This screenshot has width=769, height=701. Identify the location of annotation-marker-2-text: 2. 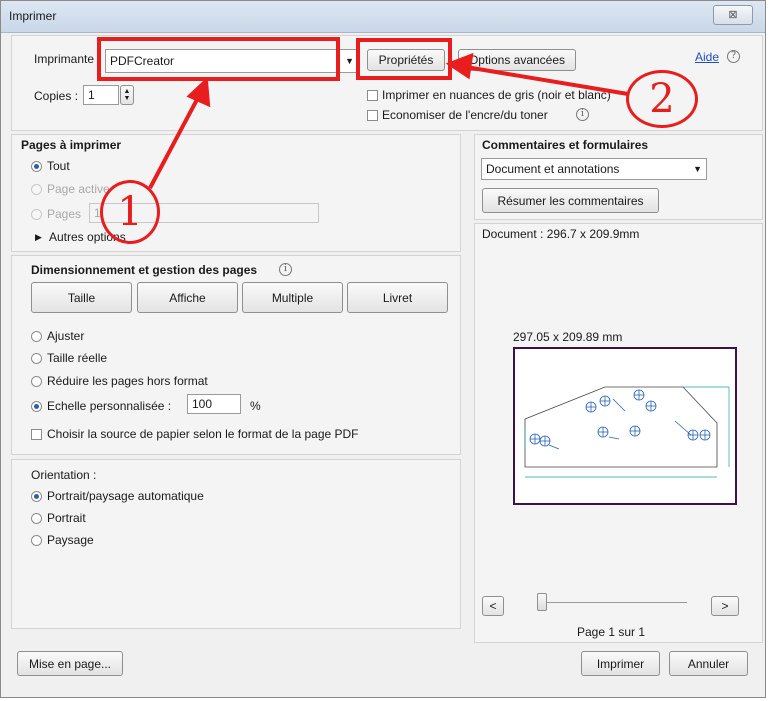
(662, 99).